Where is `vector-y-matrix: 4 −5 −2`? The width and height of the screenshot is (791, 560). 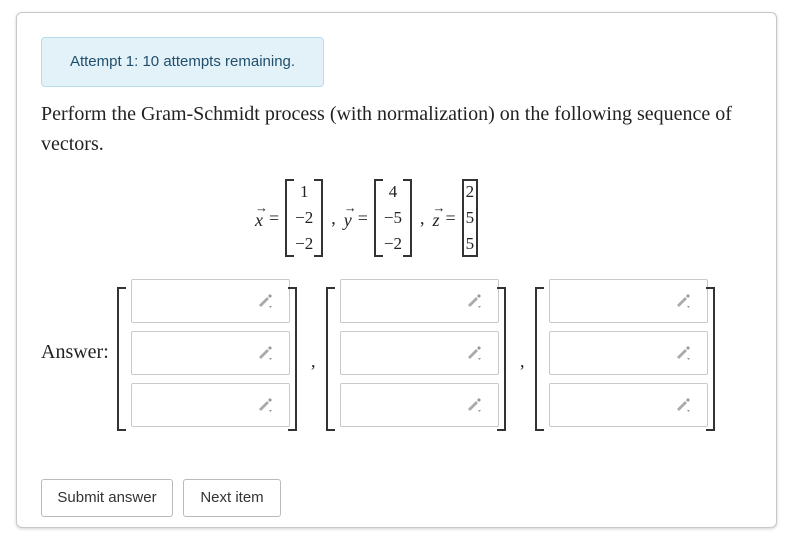
vector-y-matrix: 4 −5 −2 is located at coordinates (392, 218).